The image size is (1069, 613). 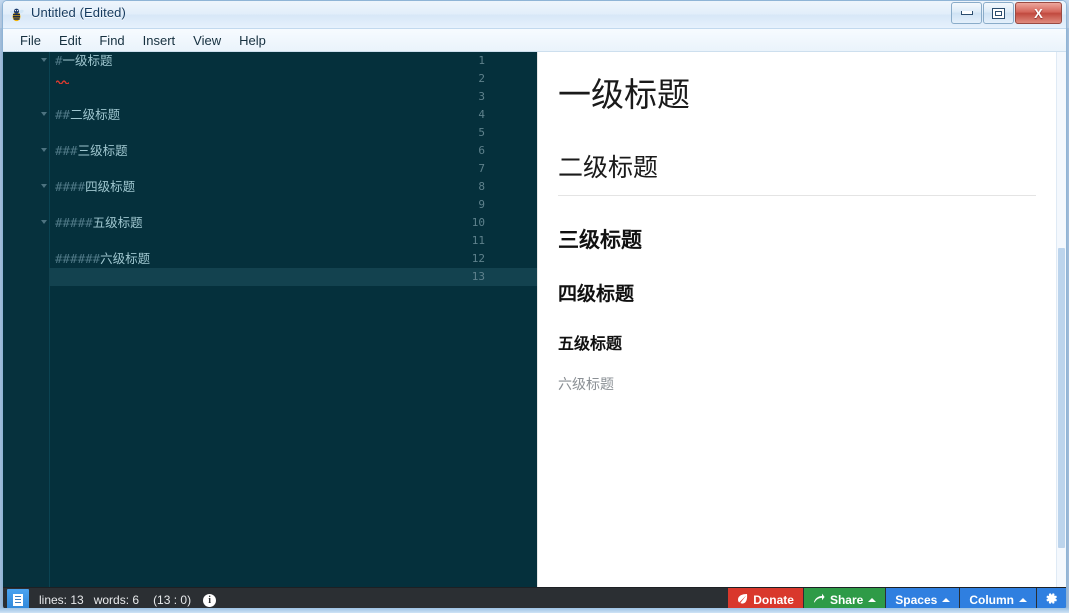 I want to click on preview-heading-5: 五级标题, so click(x=590, y=344).